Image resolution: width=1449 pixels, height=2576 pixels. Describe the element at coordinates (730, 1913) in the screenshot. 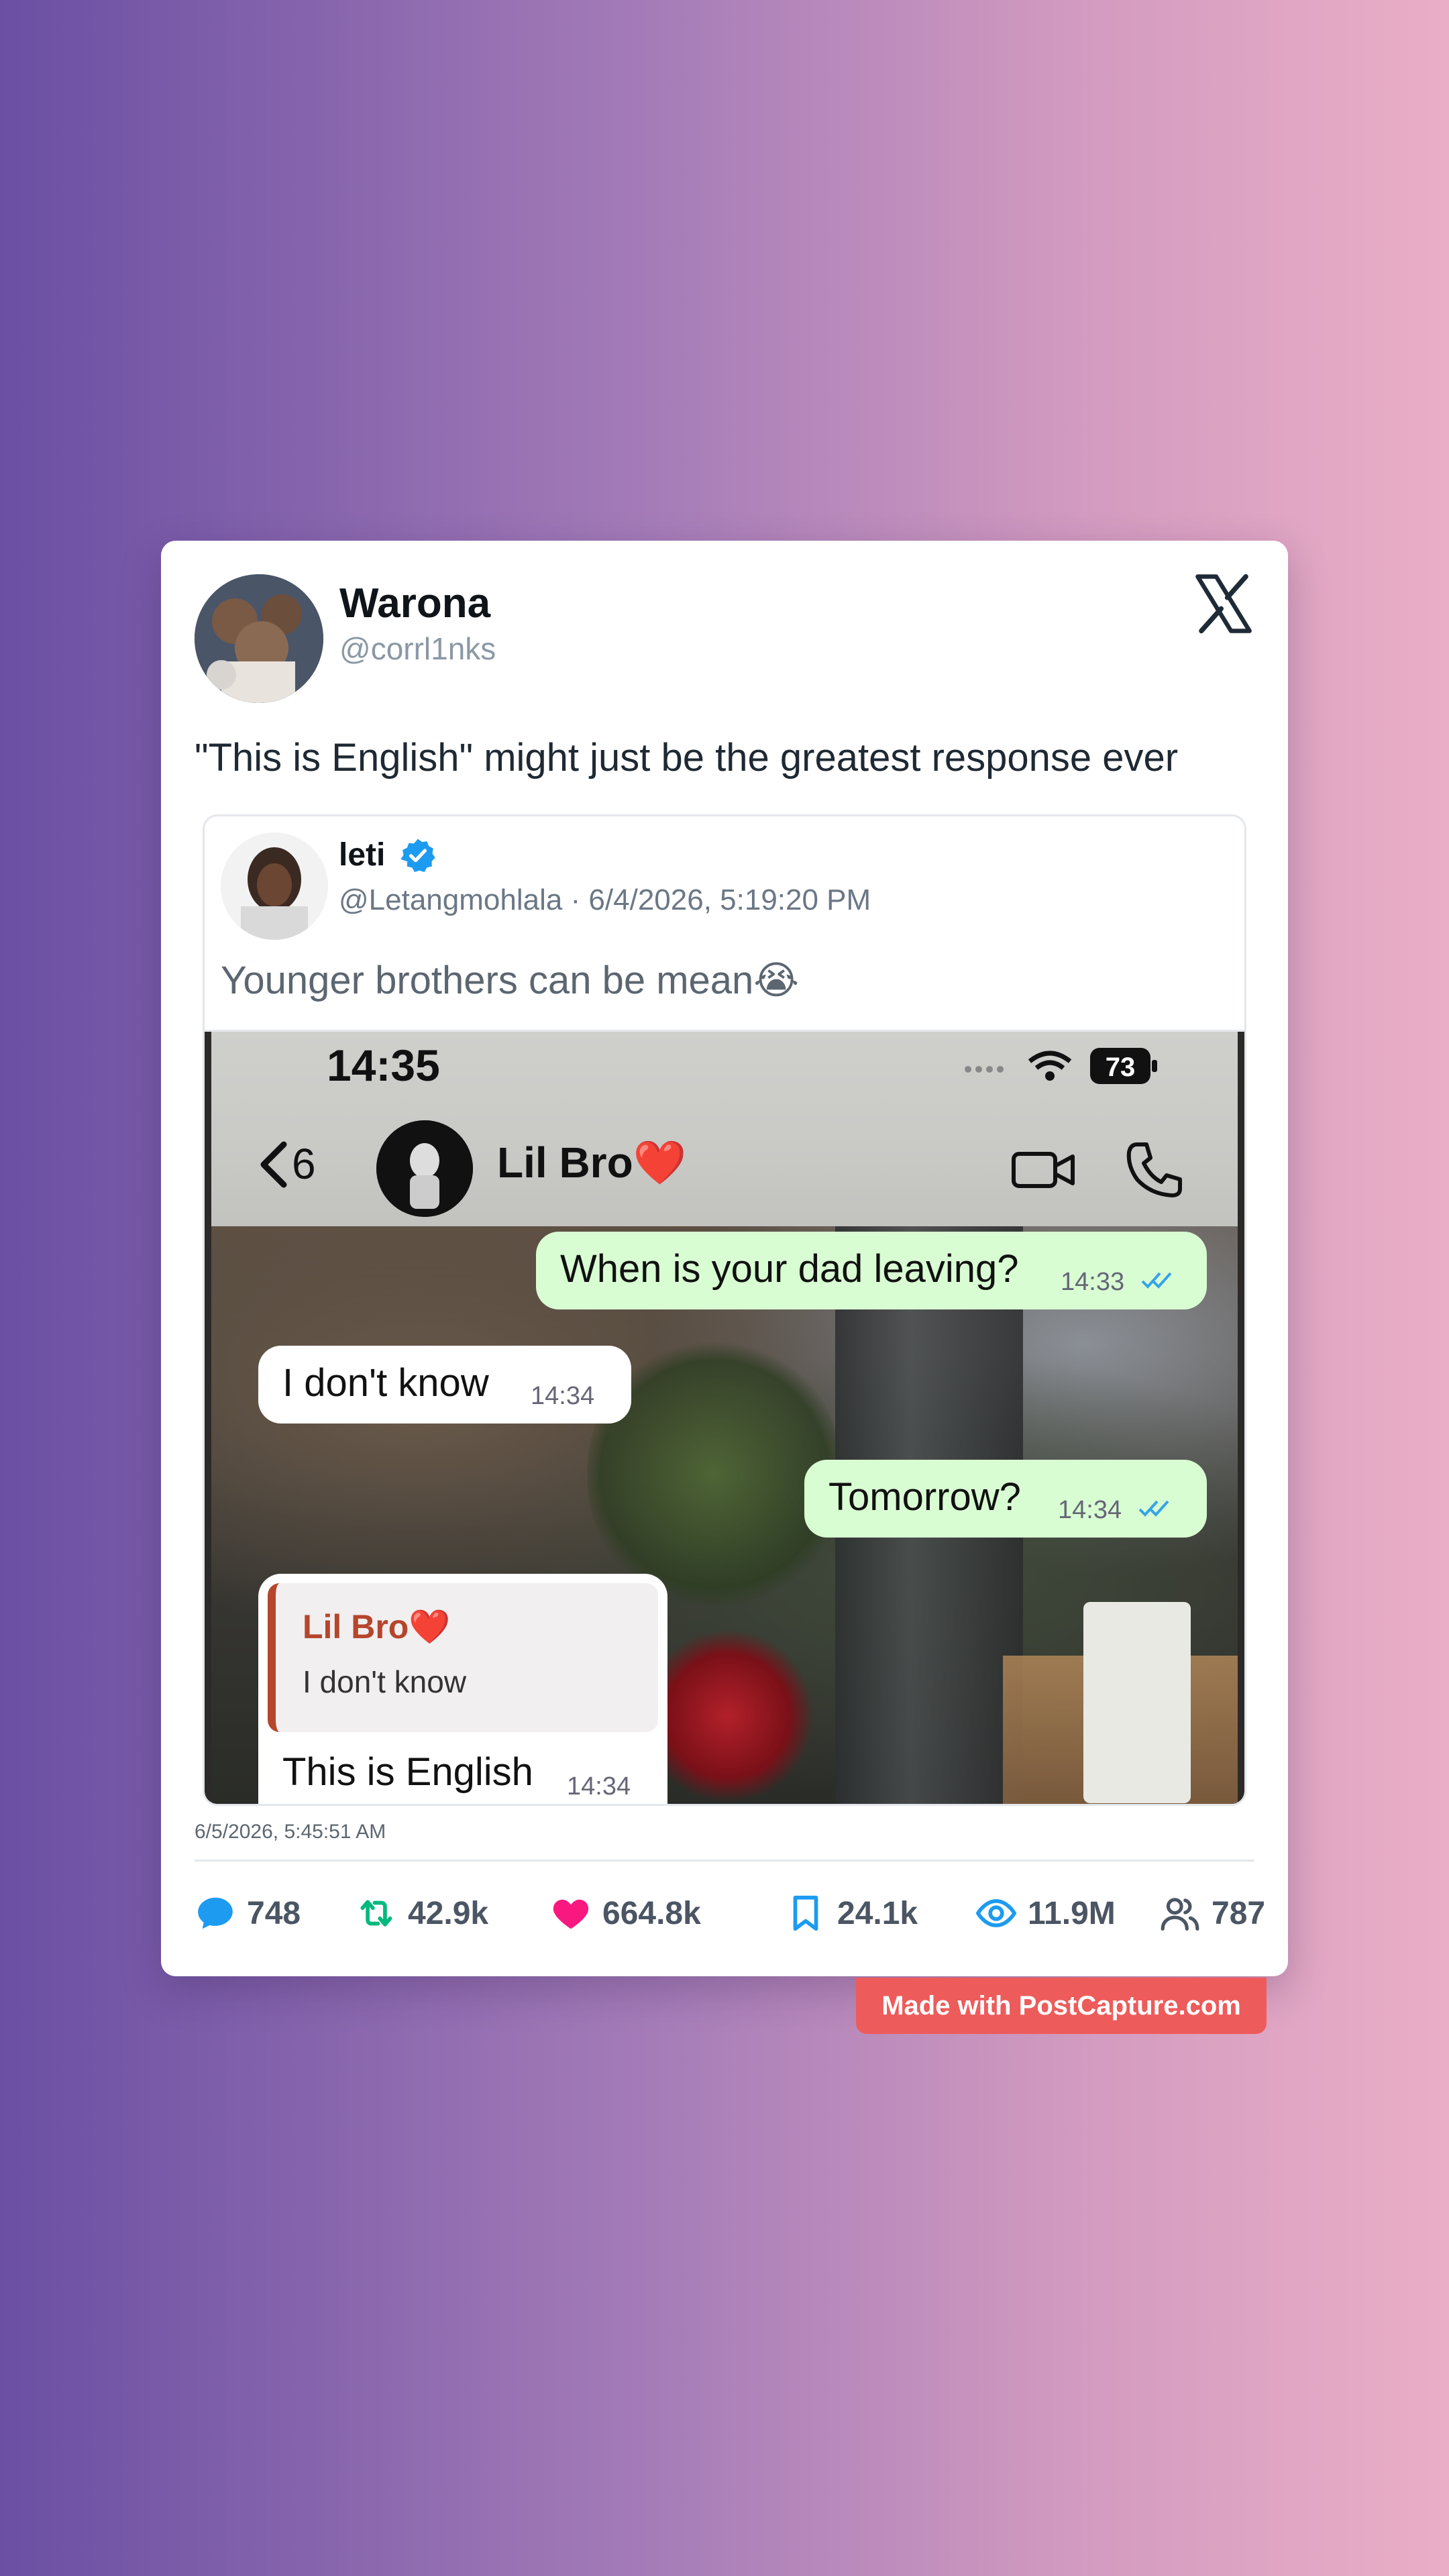

I see `engagement-stats: 748 42.9k 664.8k 24.1k 11.9M 787` at that location.